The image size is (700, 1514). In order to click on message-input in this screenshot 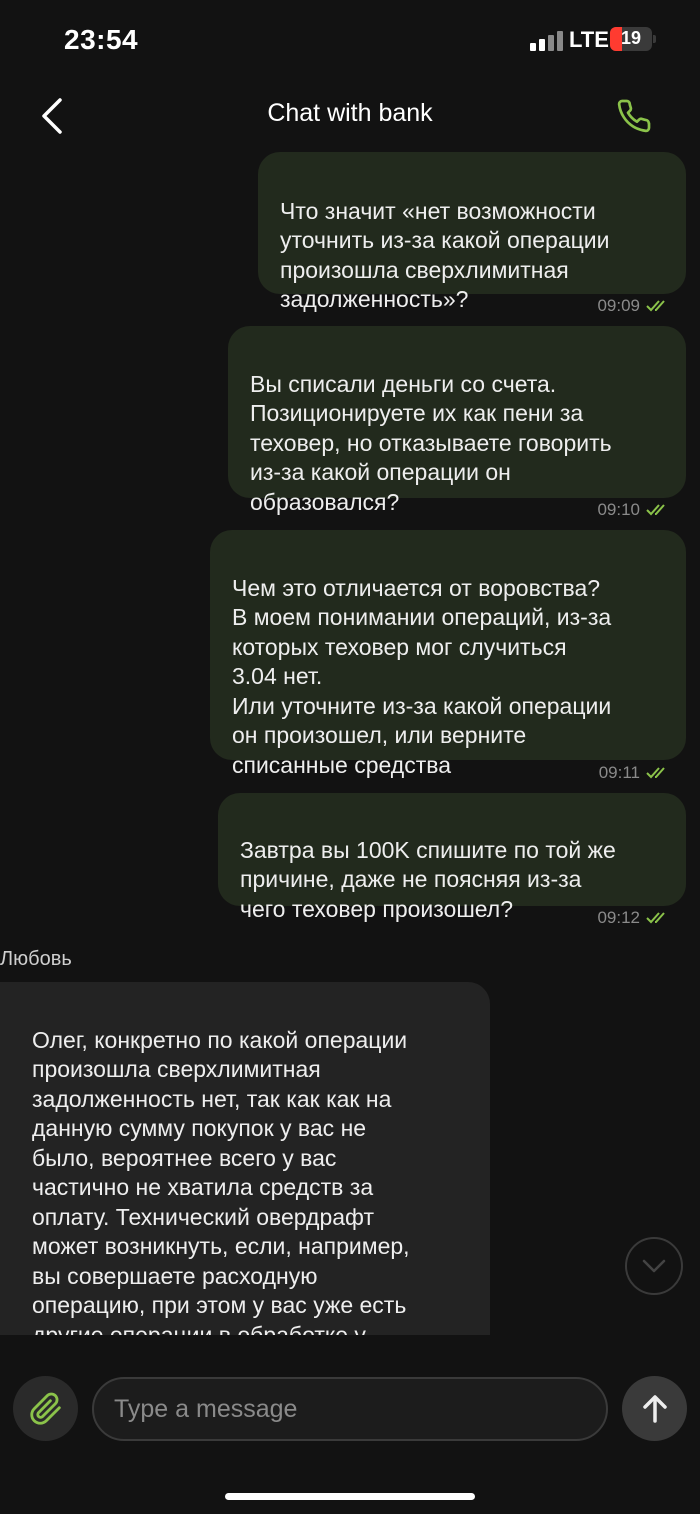, I will do `click(350, 1409)`.